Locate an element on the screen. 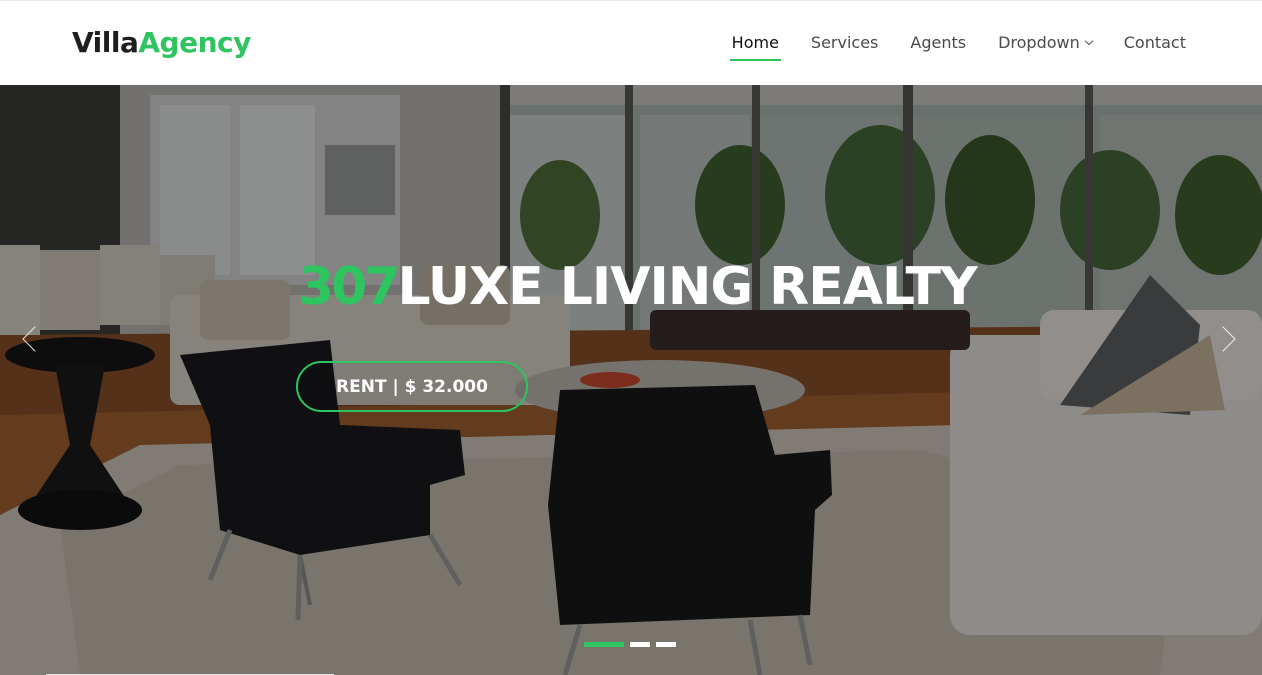 This screenshot has width=1262, height=675. nav-item-services: Services is located at coordinates (844, 43).